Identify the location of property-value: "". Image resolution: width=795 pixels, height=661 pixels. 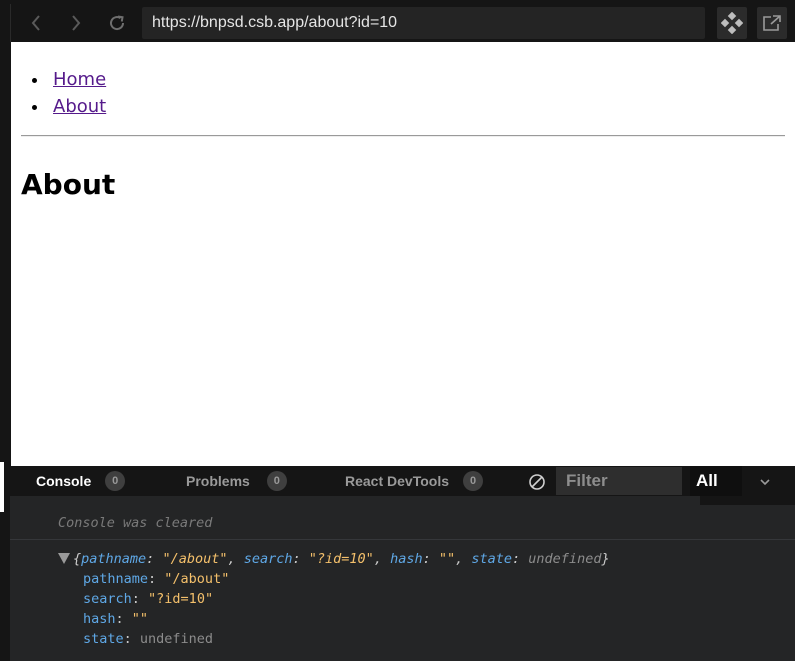
(140, 619).